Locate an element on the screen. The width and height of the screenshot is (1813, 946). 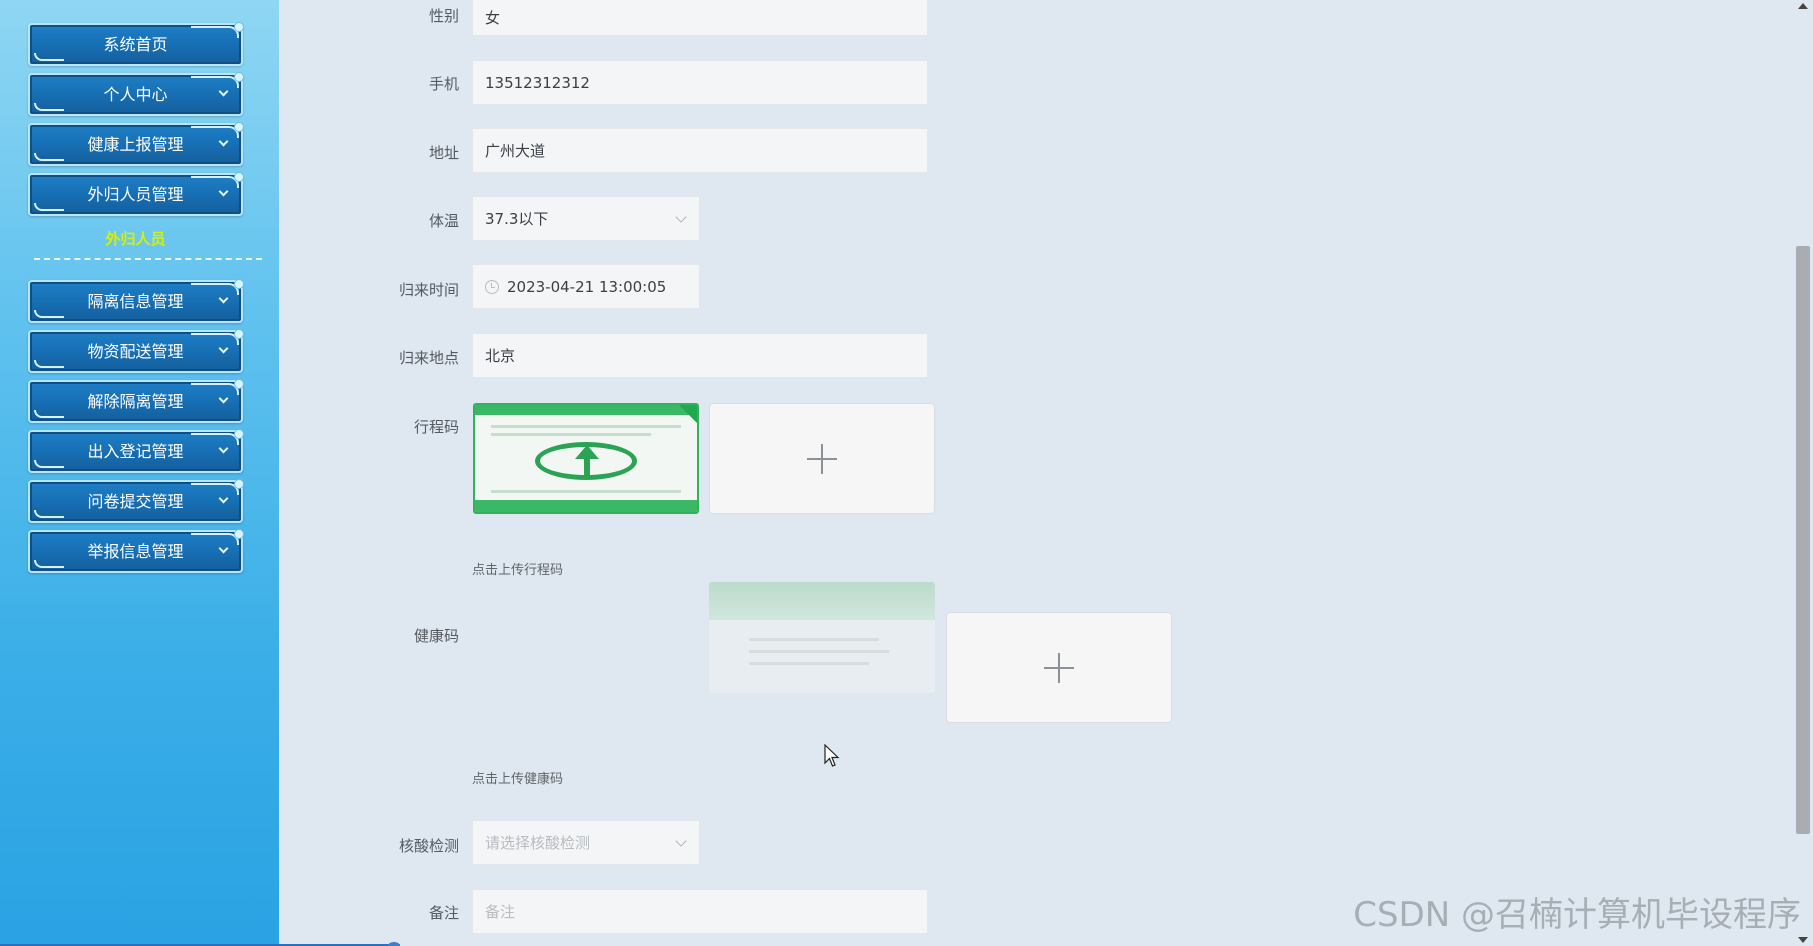
sidebar-item-report-info: 举报信息管理 is located at coordinates (136, 551).